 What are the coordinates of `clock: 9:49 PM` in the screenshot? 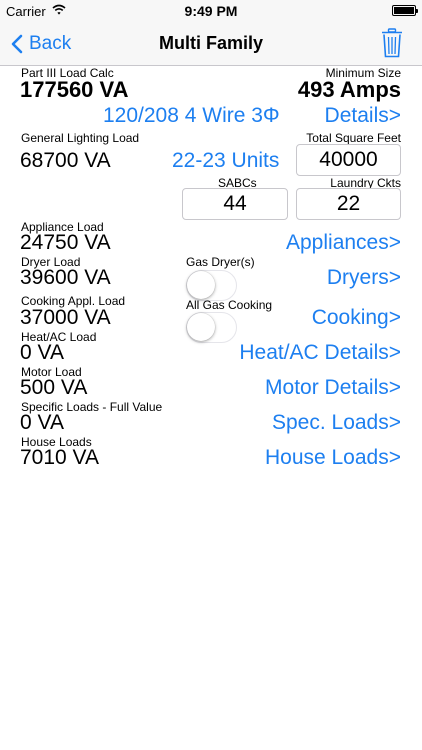 It's located at (211, 11).